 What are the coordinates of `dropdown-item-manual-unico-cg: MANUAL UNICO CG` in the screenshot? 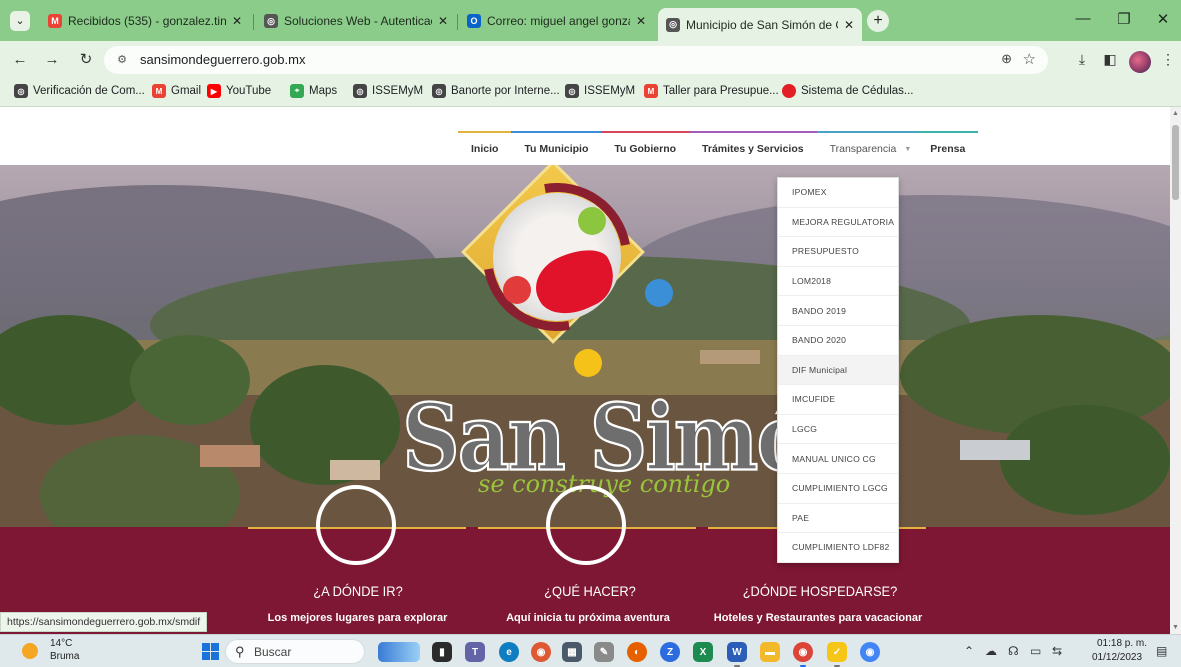 It's located at (838, 459).